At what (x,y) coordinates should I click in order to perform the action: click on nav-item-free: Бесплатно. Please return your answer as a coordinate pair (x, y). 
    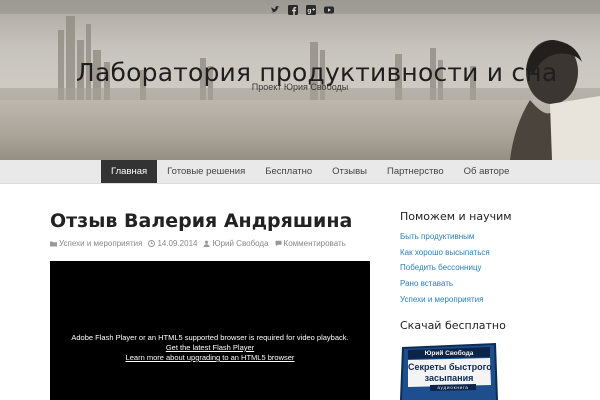
    Looking at the image, I should click on (288, 171).